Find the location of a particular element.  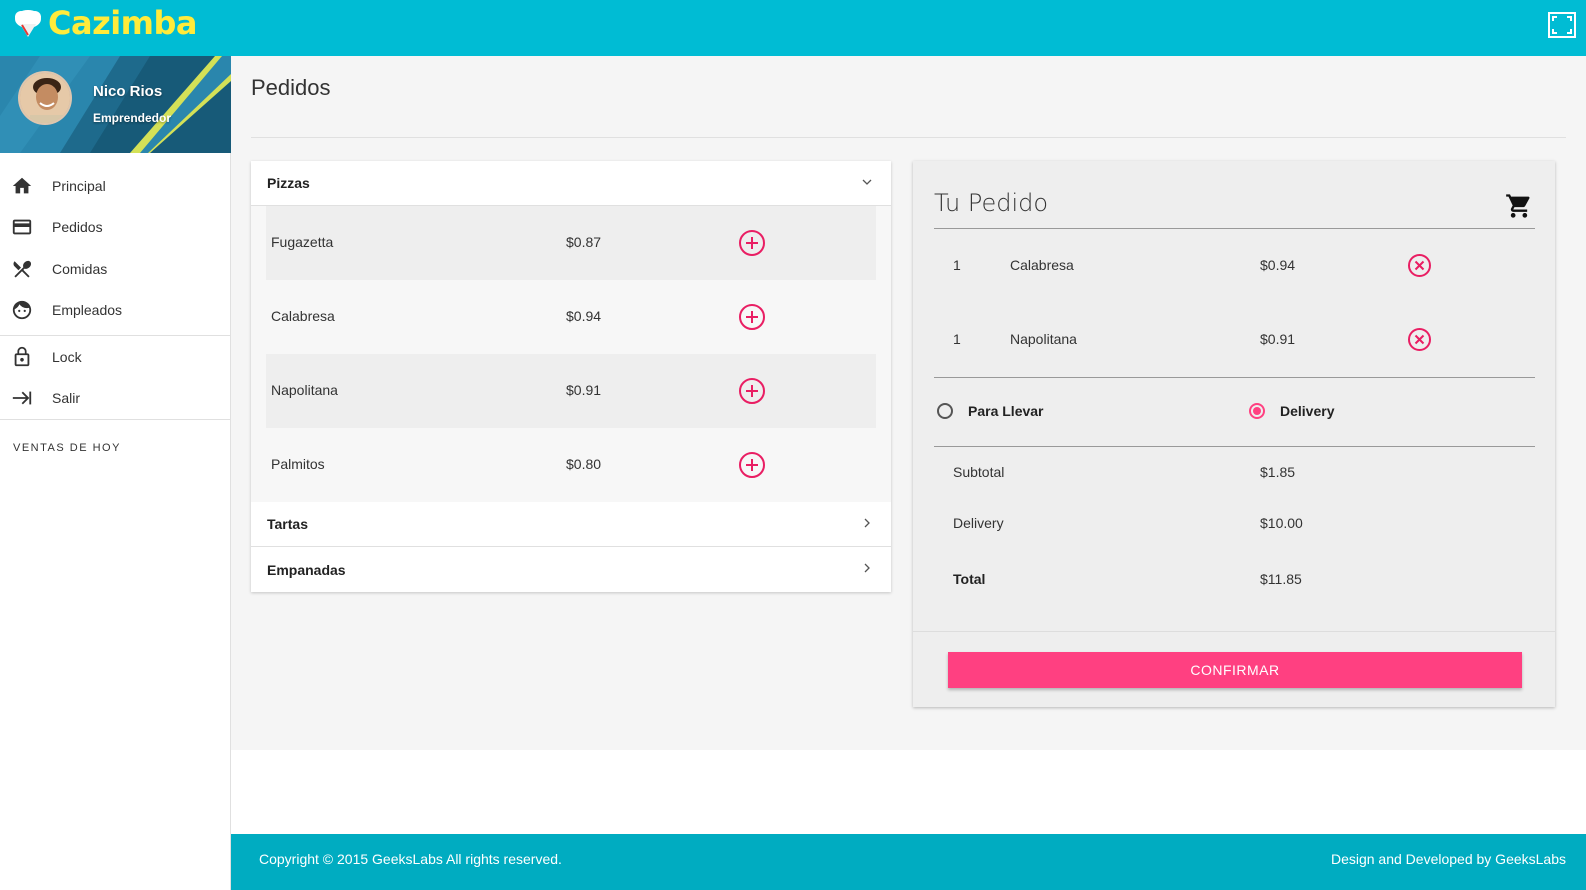

sidebar-nav: Principal Pedidos Comidas Empleados Lock is located at coordinates (115, 303).